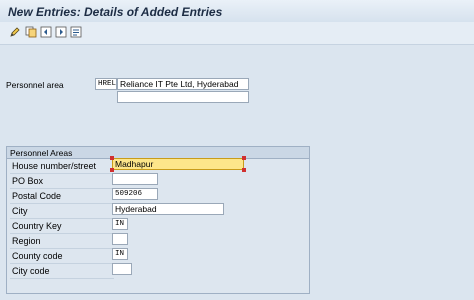 The image size is (474, 300). What do you see at coordinates (237, 33) in the screenshot?
I see `application-toolbar` at bounding box center [237, 33].